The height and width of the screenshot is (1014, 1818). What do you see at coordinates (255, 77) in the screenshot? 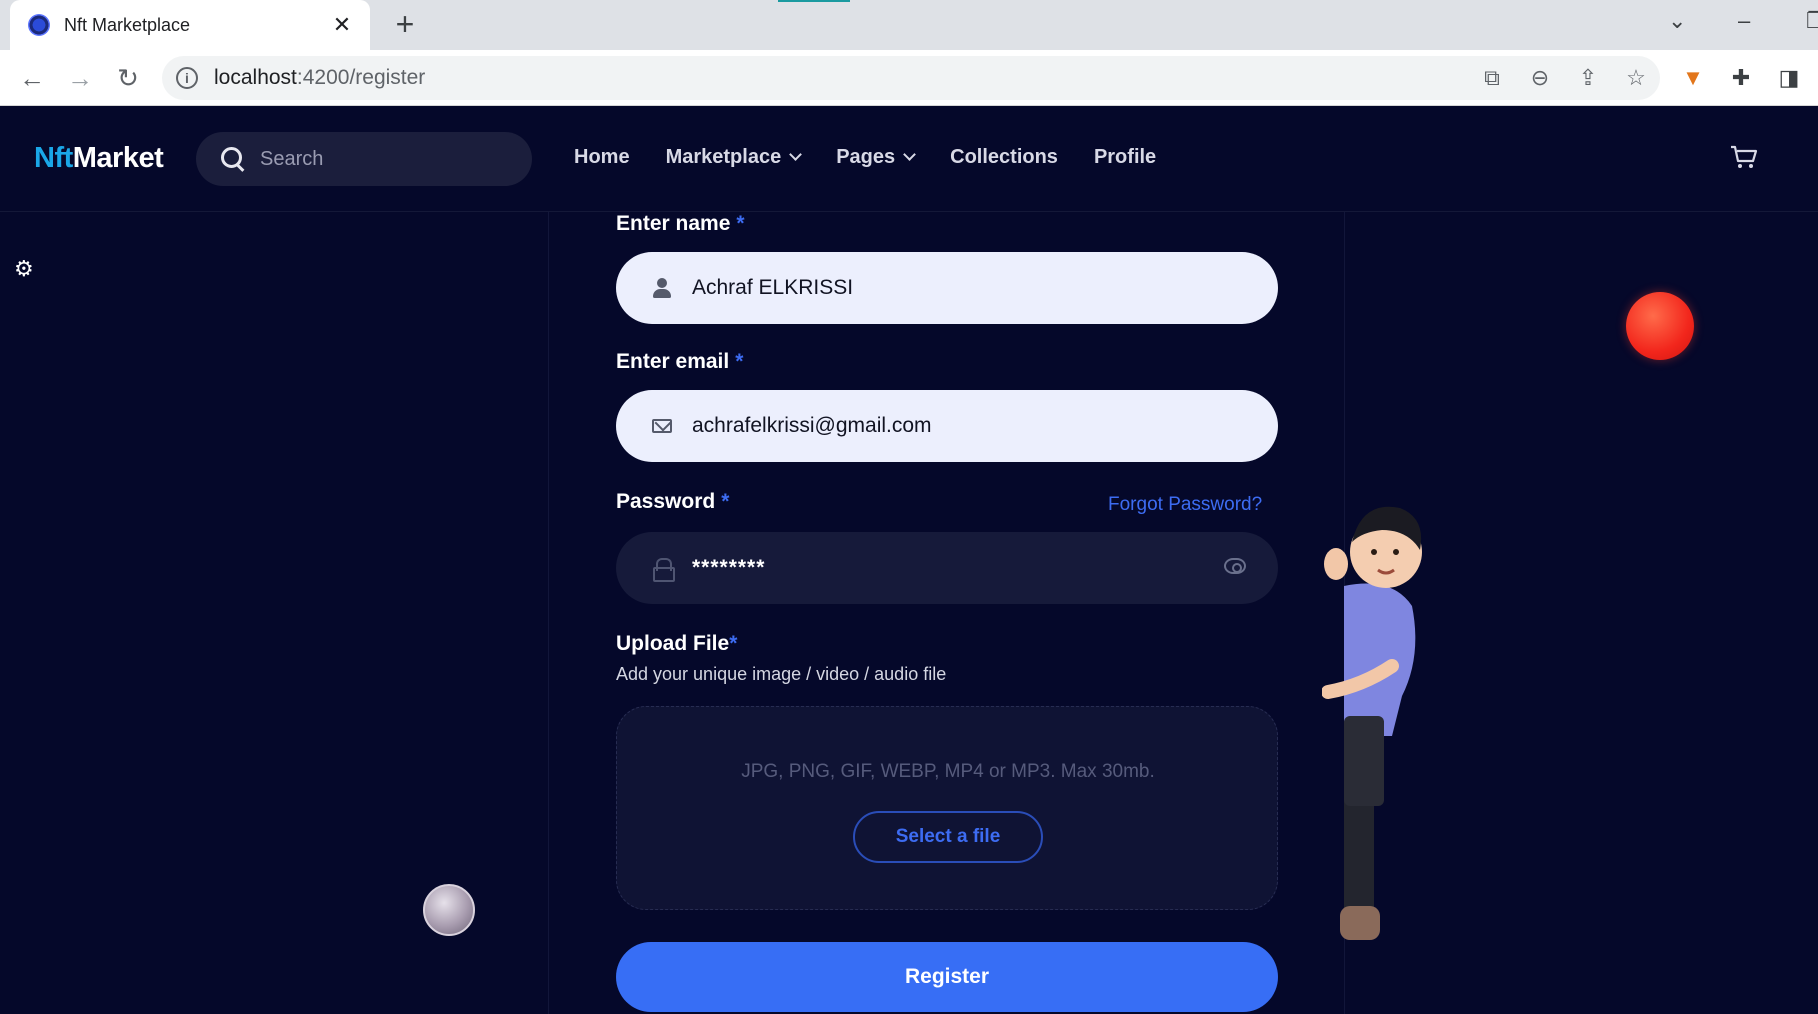
I see `url-host: localhost` at bounding box center [255, 77].